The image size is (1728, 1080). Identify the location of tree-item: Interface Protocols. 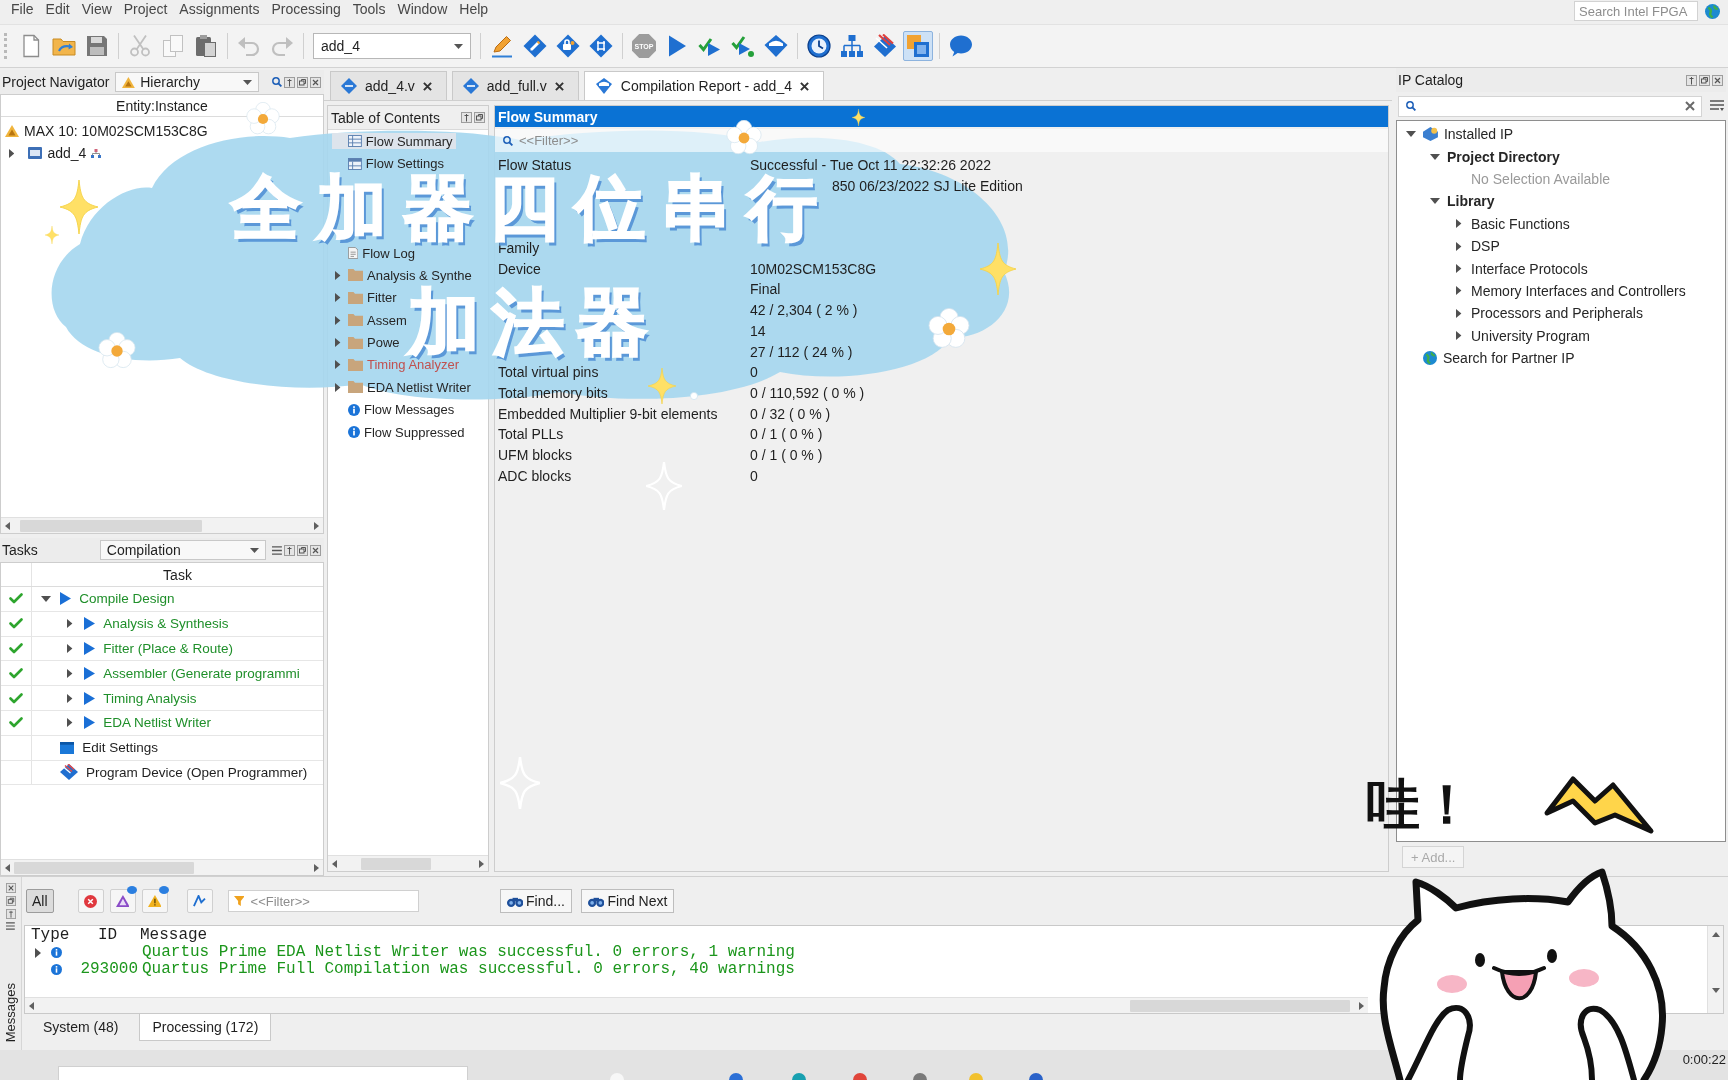
(1494, 268).